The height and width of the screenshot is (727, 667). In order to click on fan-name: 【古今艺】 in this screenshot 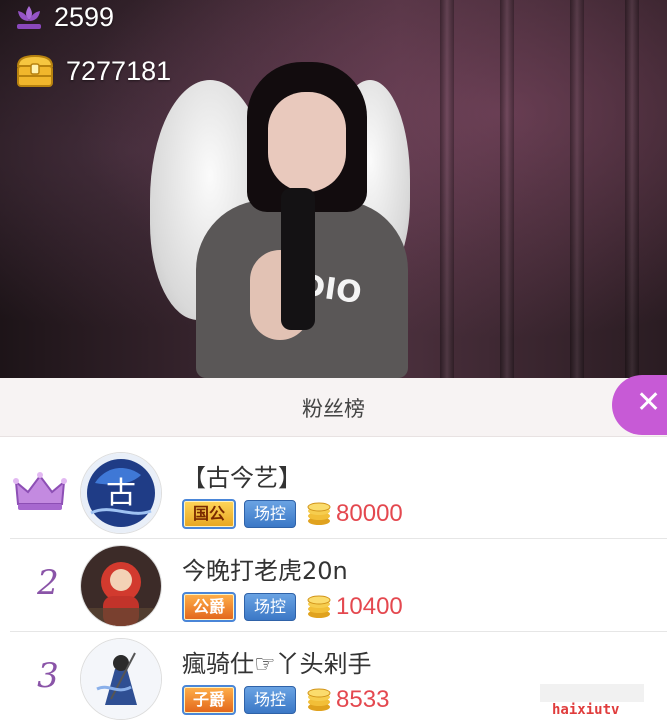, I will do `click(242, 478)`.